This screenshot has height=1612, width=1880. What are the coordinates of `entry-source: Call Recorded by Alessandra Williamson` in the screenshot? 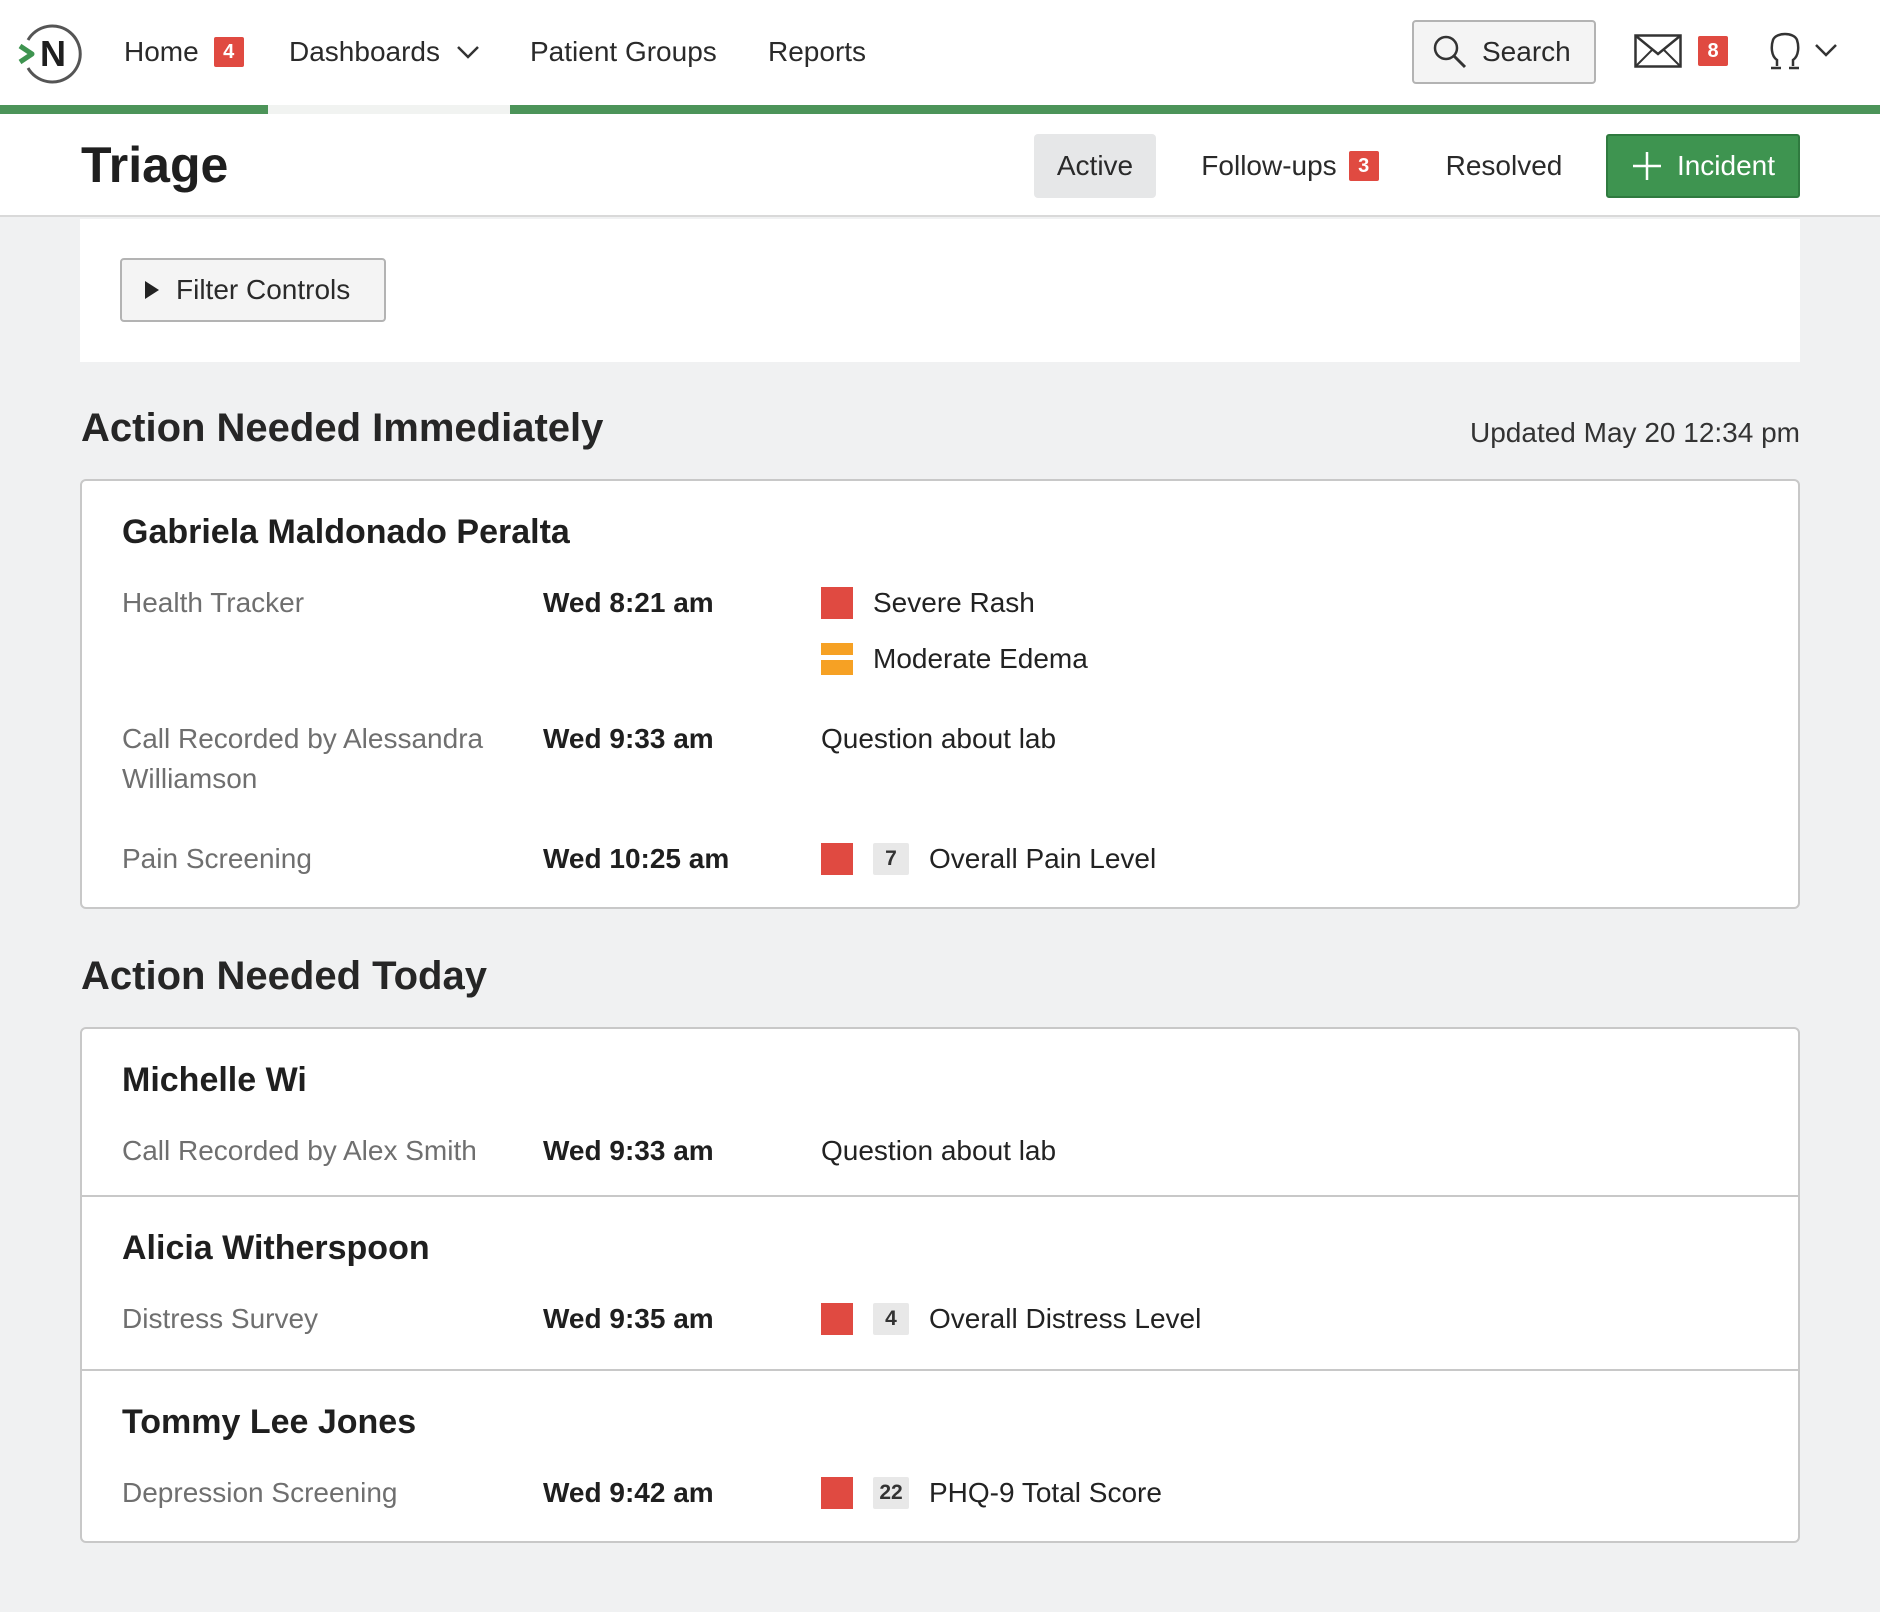 It's located at (303, 758).